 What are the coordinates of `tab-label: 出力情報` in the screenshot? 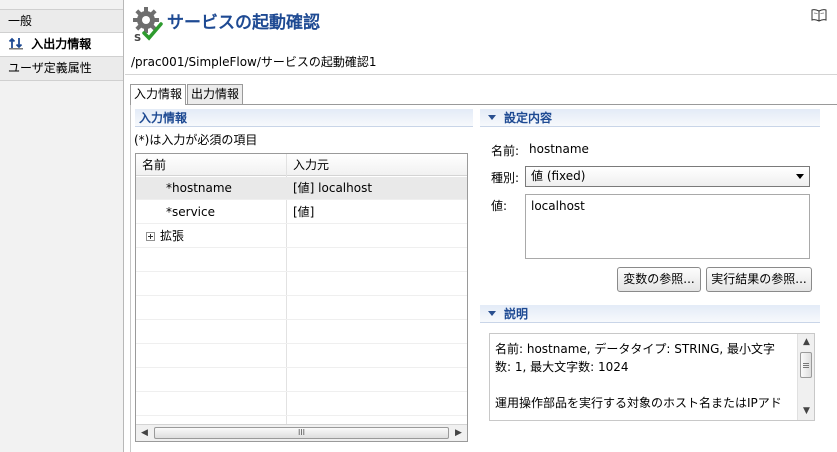 It's located at (215, 94).